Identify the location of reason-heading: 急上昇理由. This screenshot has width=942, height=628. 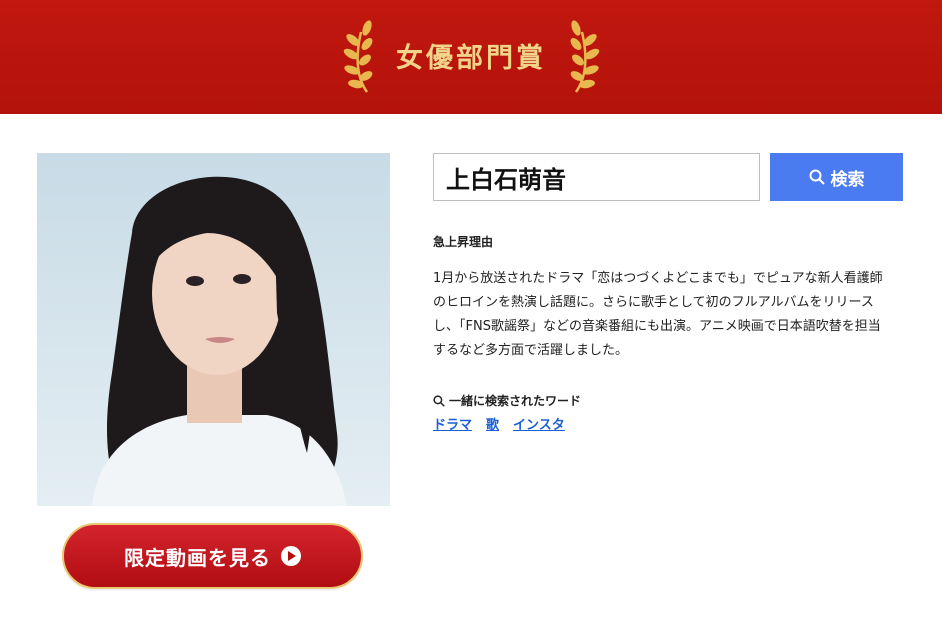
(463, 242).